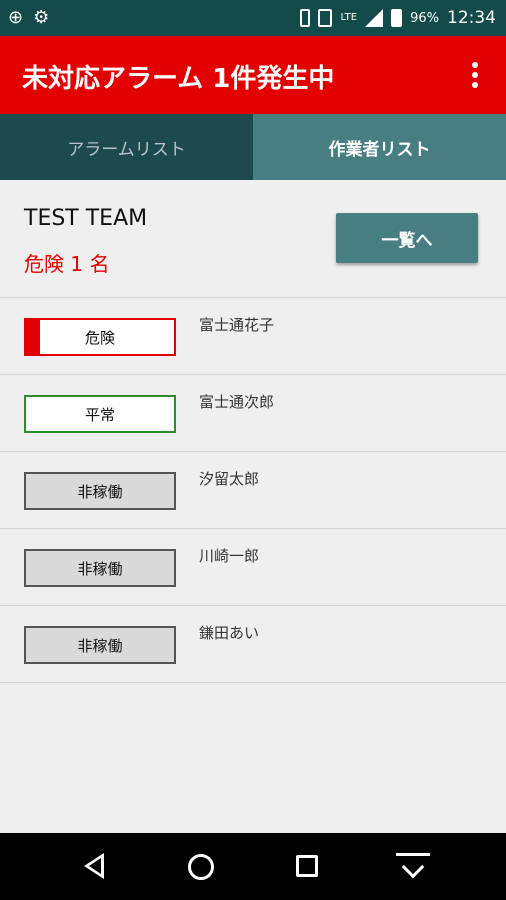 Image resolution: width=506 pixels, height=900 pixels. Describe the element at coordinates (424, 18) in the screenshot. I see `battery-percent: 96%` at that location.